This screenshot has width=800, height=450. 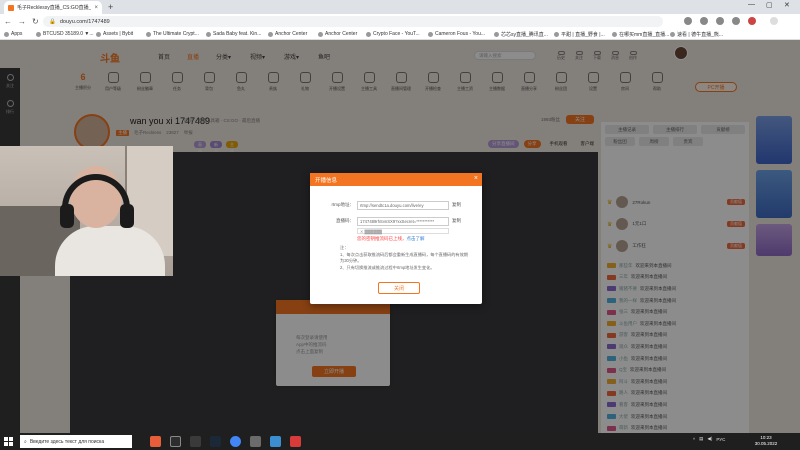 I want to click on learn-more-link: 点击了解, so click(x=416, y=238).